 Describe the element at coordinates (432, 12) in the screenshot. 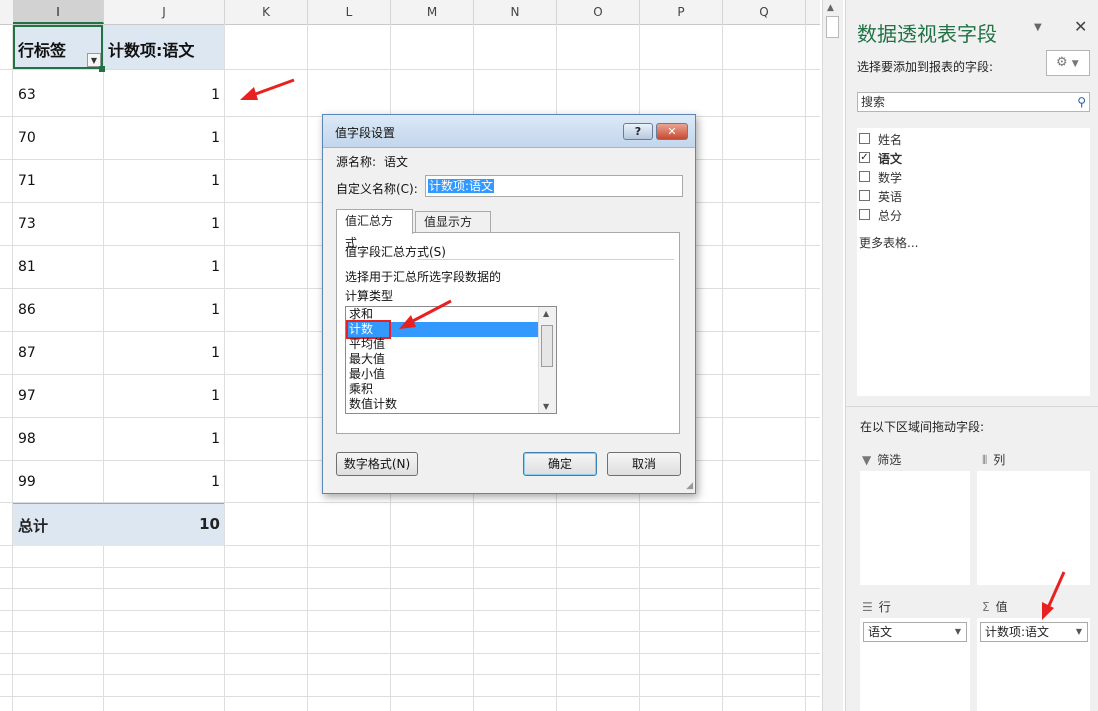

I see `column-header-m: M` at that location.